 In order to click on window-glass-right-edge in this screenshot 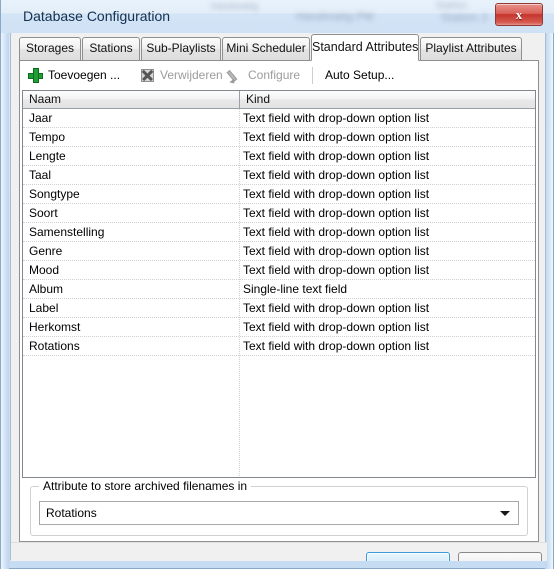, I will do `click(549, 284)`.